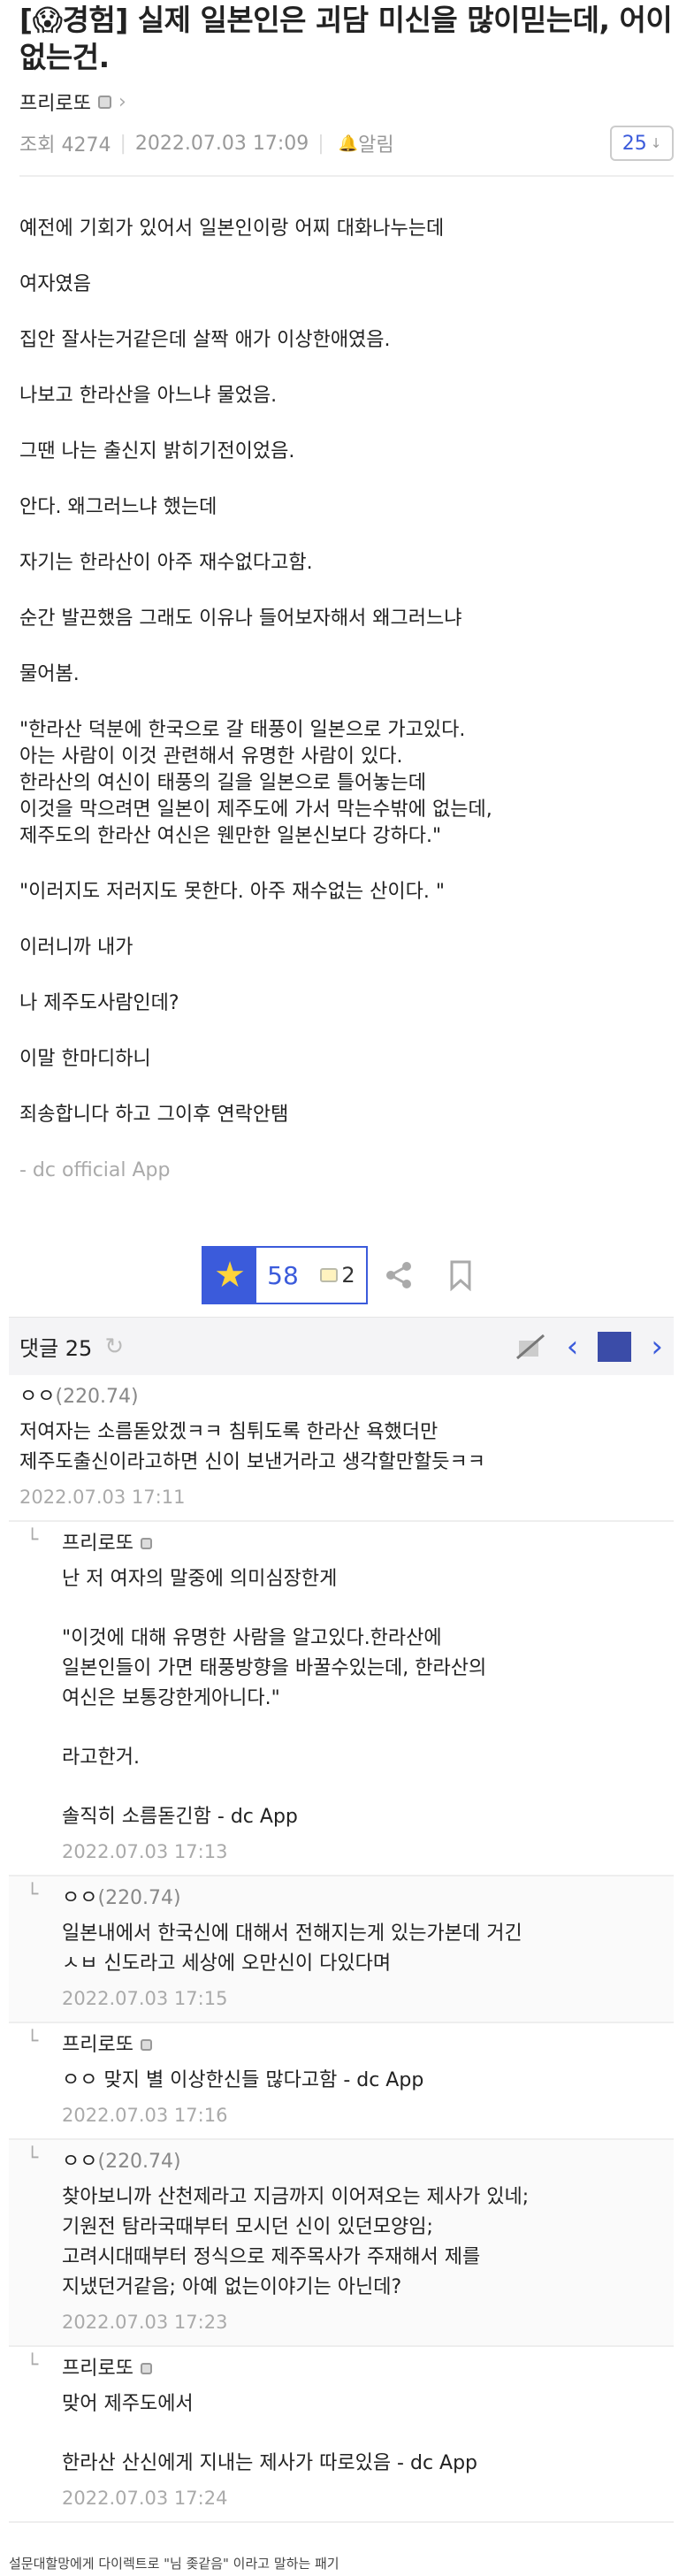 This screenshot has height=2576, width=694. I want to click on comment-paragraph: 라고한거., so click(101, 1758).